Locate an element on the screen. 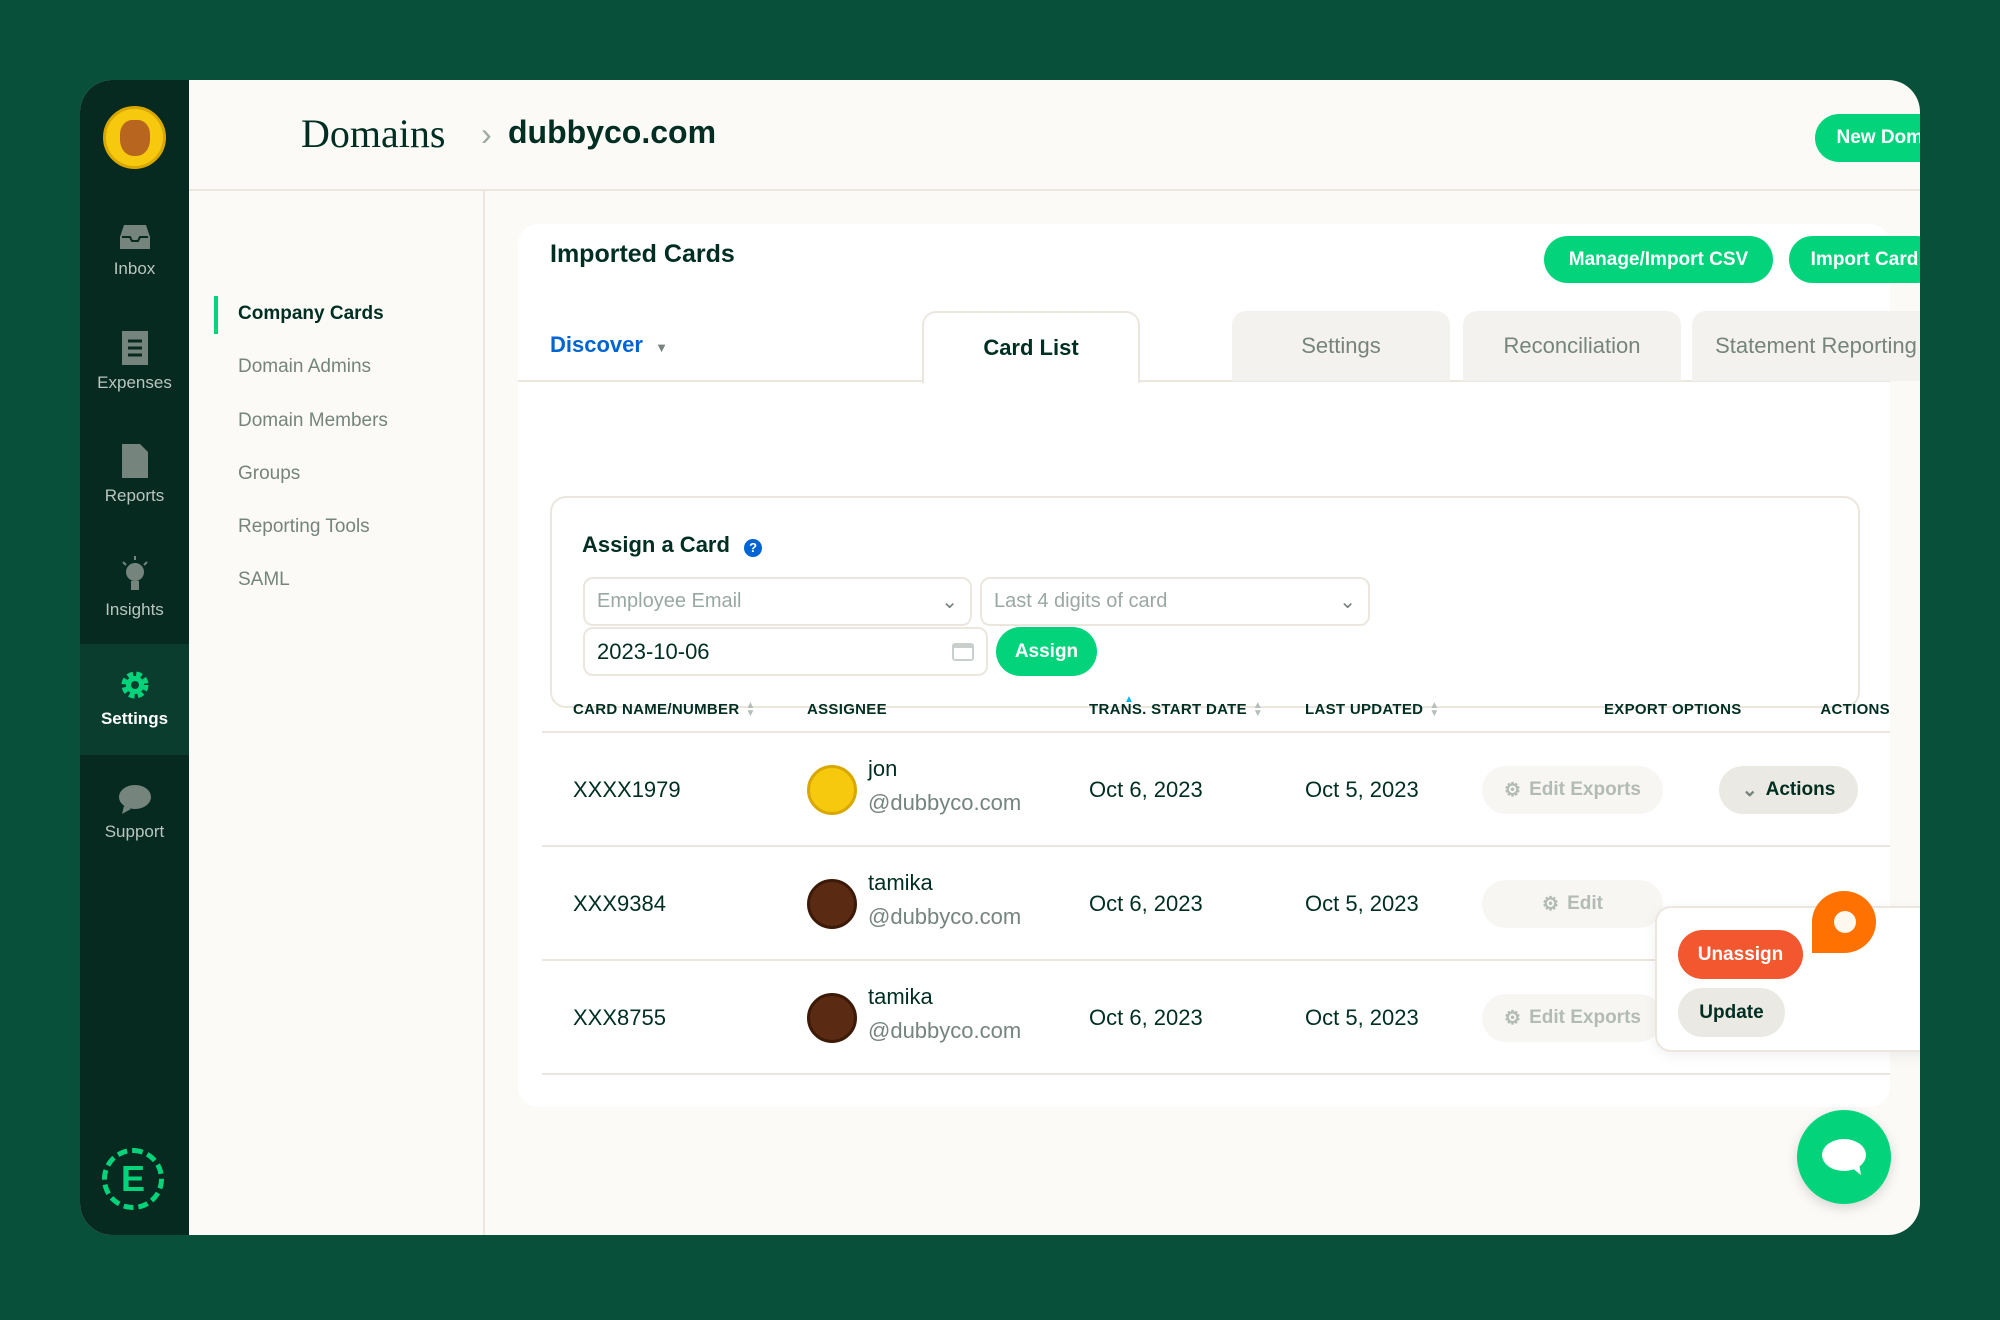  nav-inbox: Inbox is located at coordinates (134, 251).